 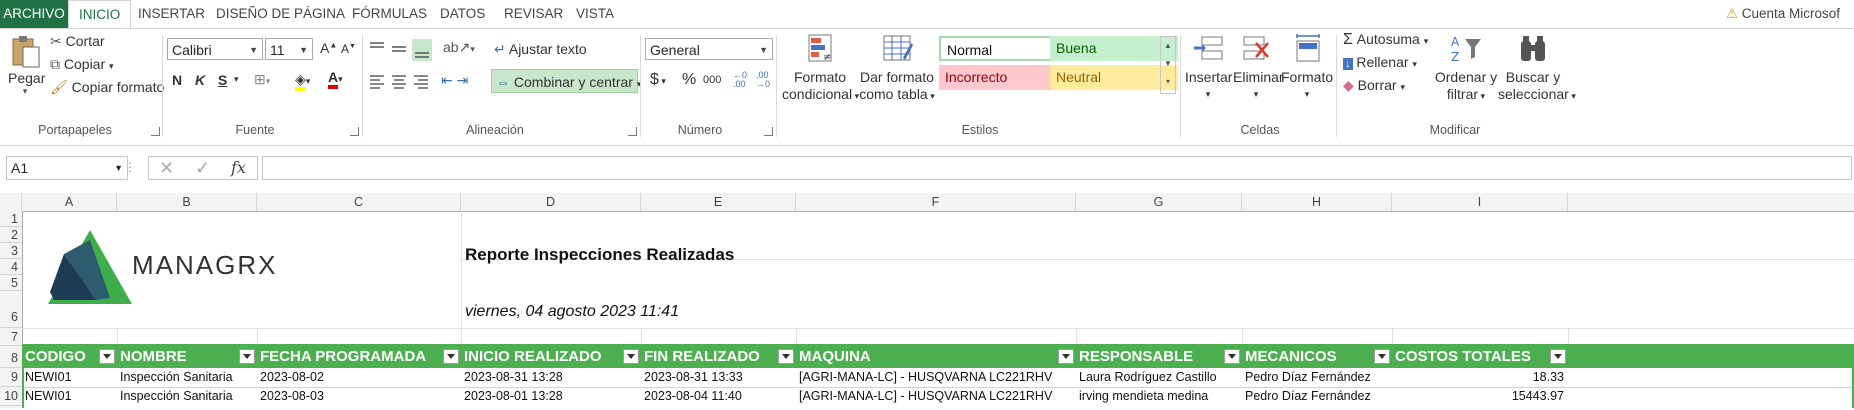 I want to click on tab-vista: VISTA, so click(x=595, y=14).